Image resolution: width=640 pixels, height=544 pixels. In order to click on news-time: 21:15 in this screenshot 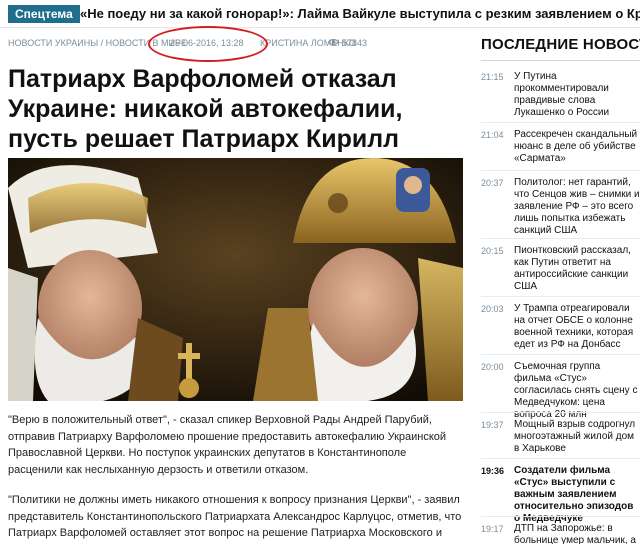, I will do `click(492, 77)`.